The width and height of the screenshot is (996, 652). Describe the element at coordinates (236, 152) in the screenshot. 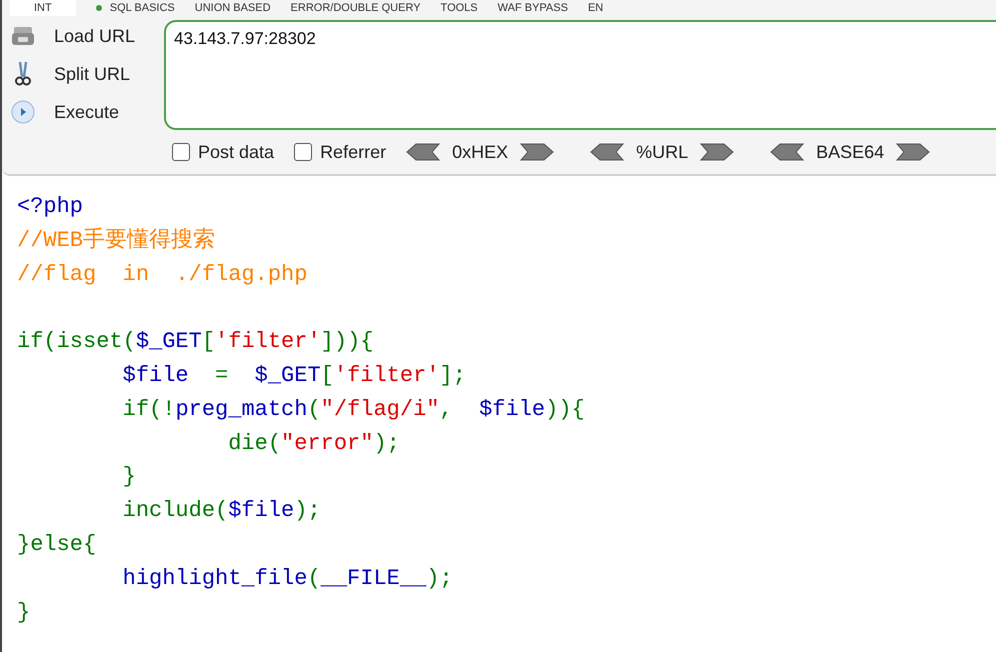

I see `checkbox-label: Post data` at that location.